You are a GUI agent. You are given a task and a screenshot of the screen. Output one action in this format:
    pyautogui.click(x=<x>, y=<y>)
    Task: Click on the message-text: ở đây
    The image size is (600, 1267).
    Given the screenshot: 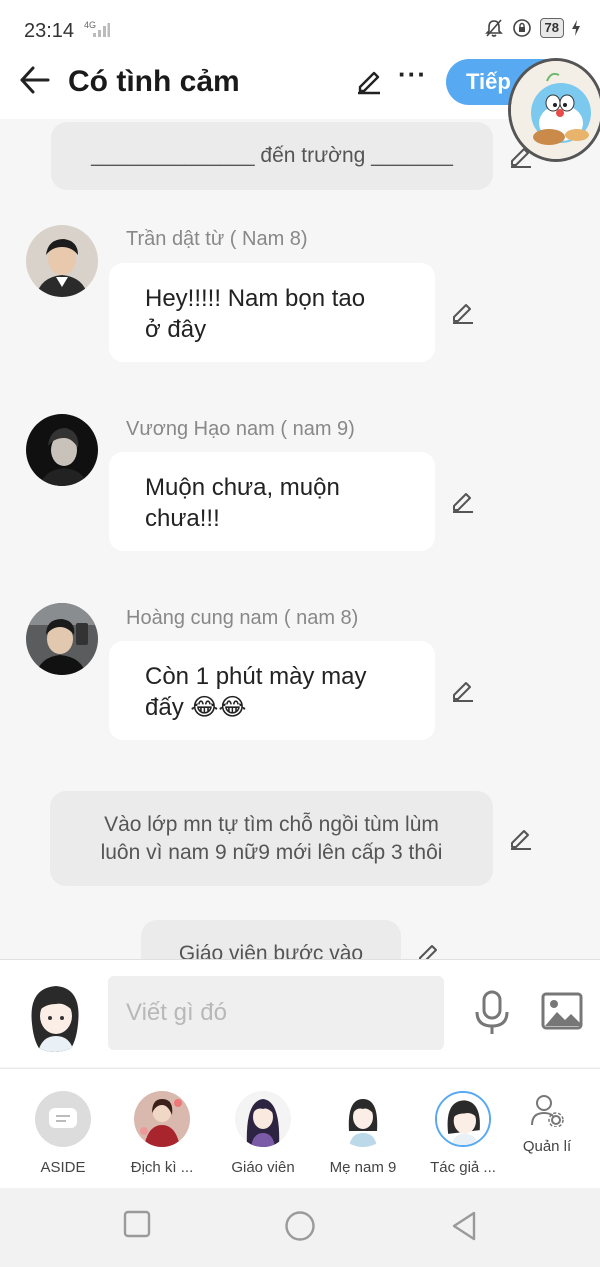 What is the action you would take?
    pyautogui.click(x=176, y=329)
    